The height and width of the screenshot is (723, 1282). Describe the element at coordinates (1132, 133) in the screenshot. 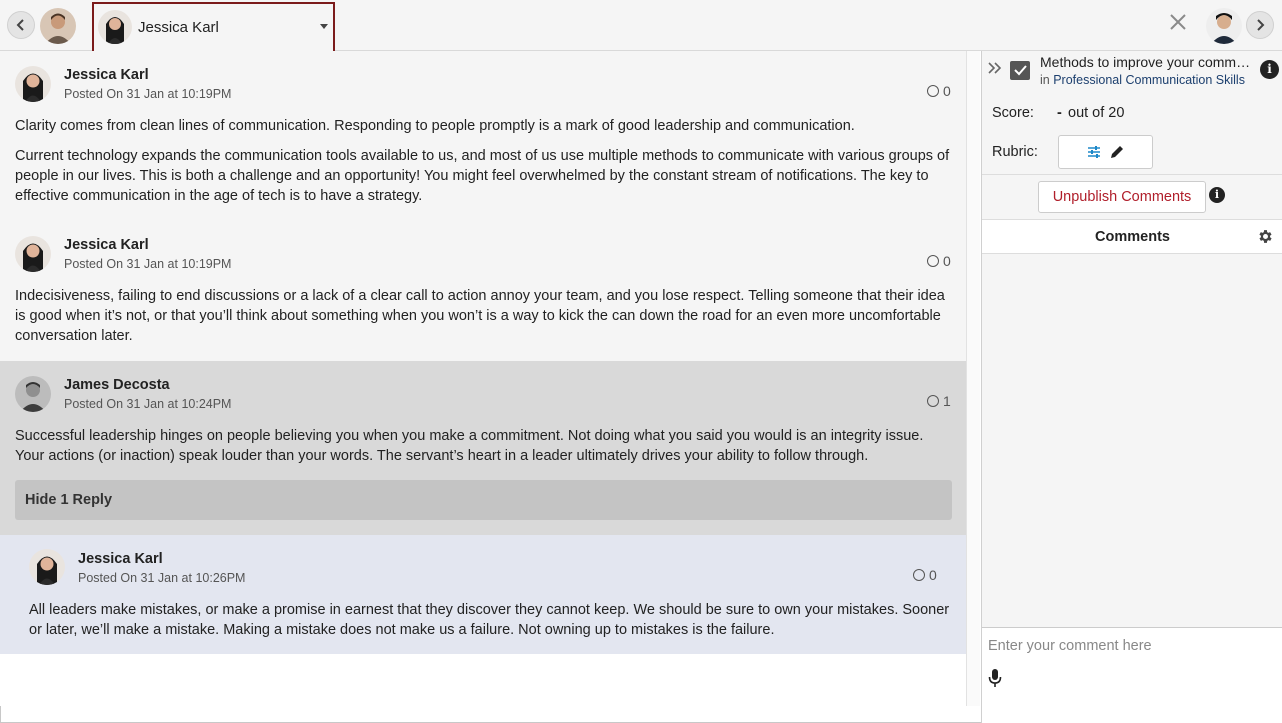

I see `score-section: Score: - out of 20 Rubric:` at that location.